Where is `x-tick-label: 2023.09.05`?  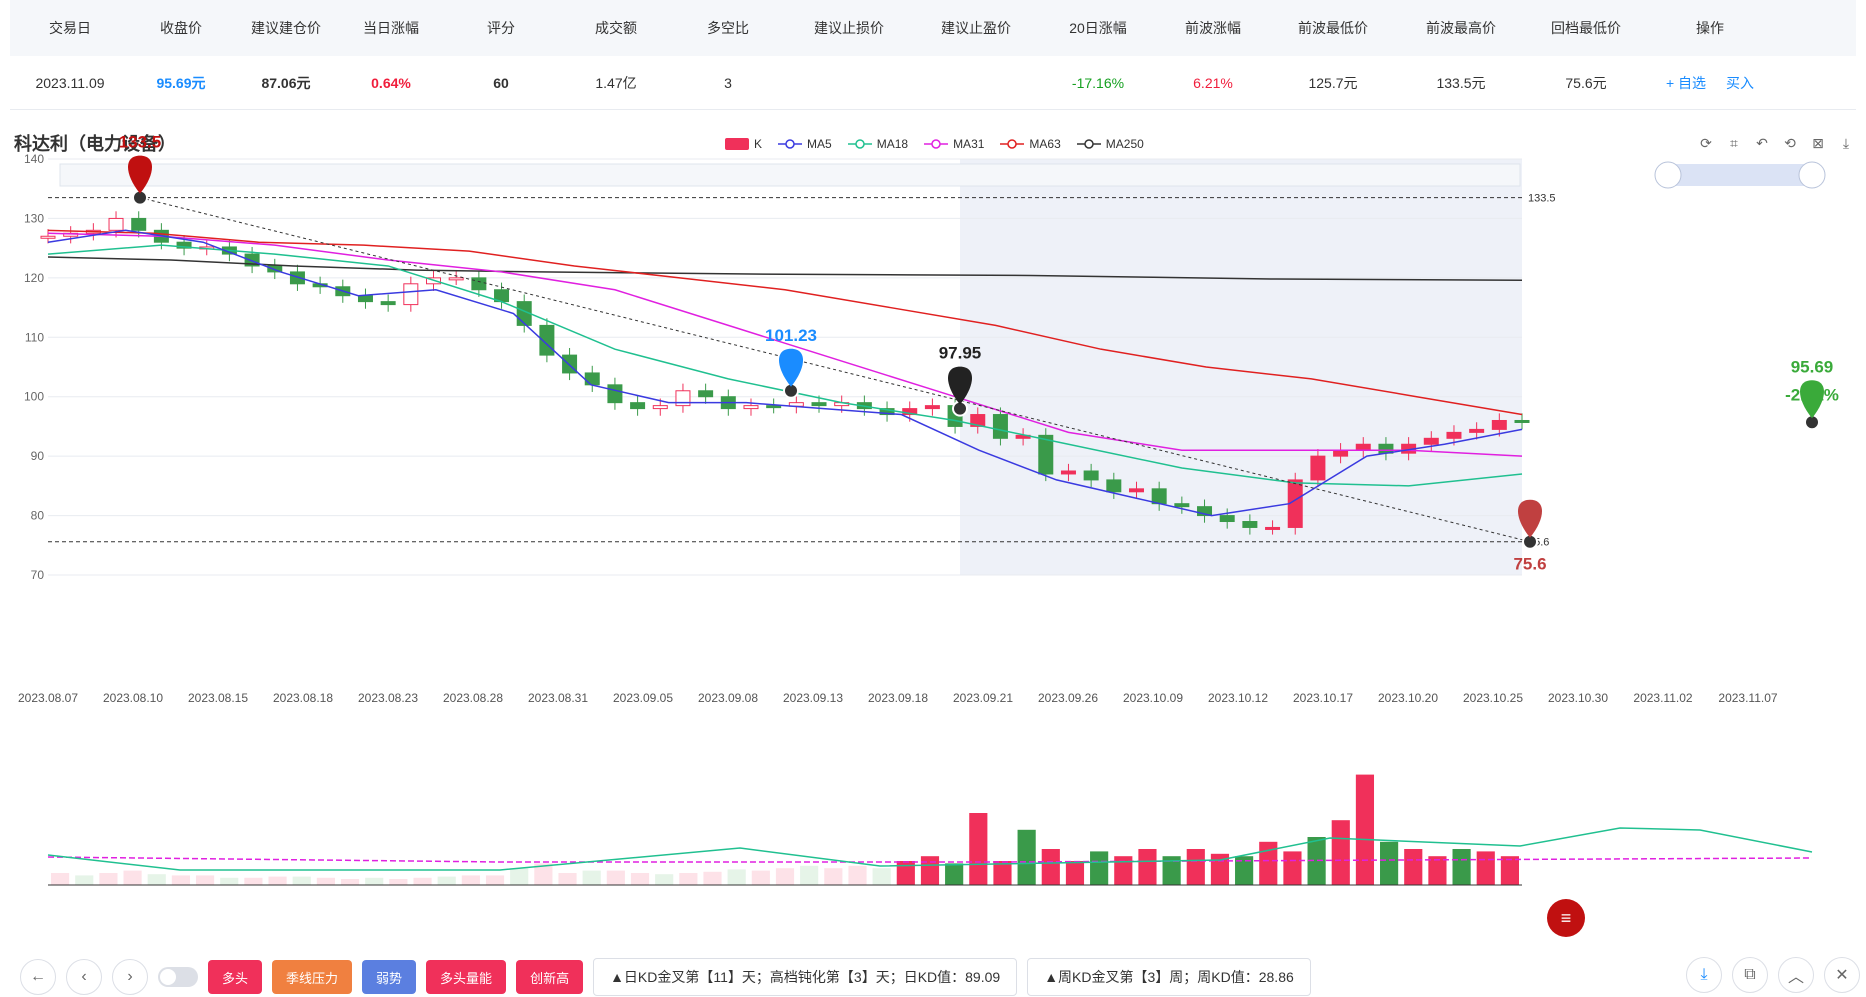 x-tick-label: 2023.09.05 is located at coordinates (643, 698).